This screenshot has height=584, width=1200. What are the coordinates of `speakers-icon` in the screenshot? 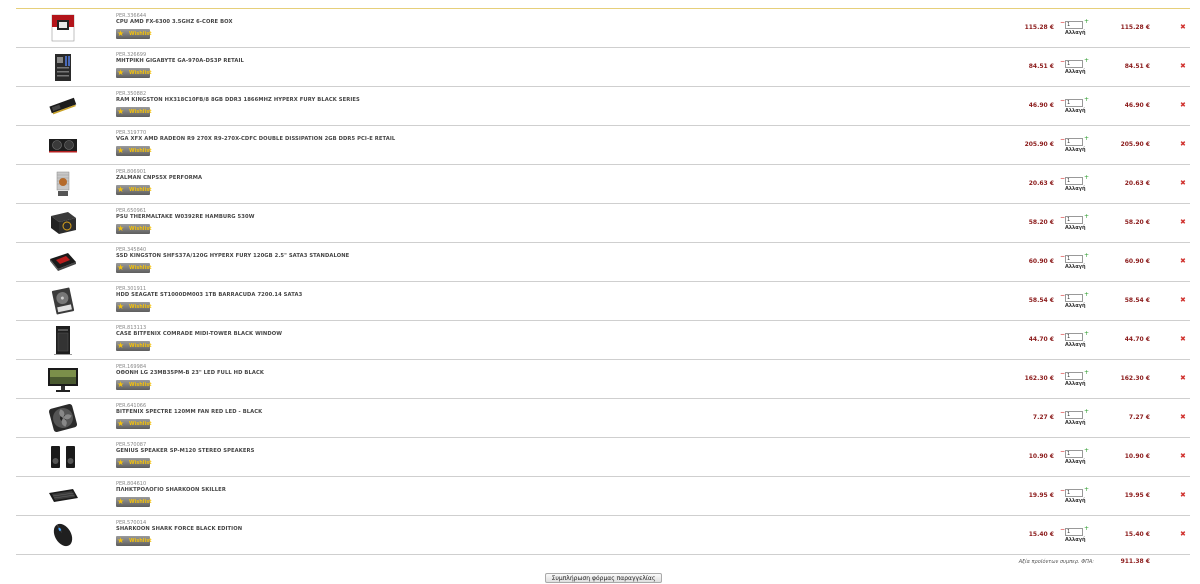 It's located at (63, 456).